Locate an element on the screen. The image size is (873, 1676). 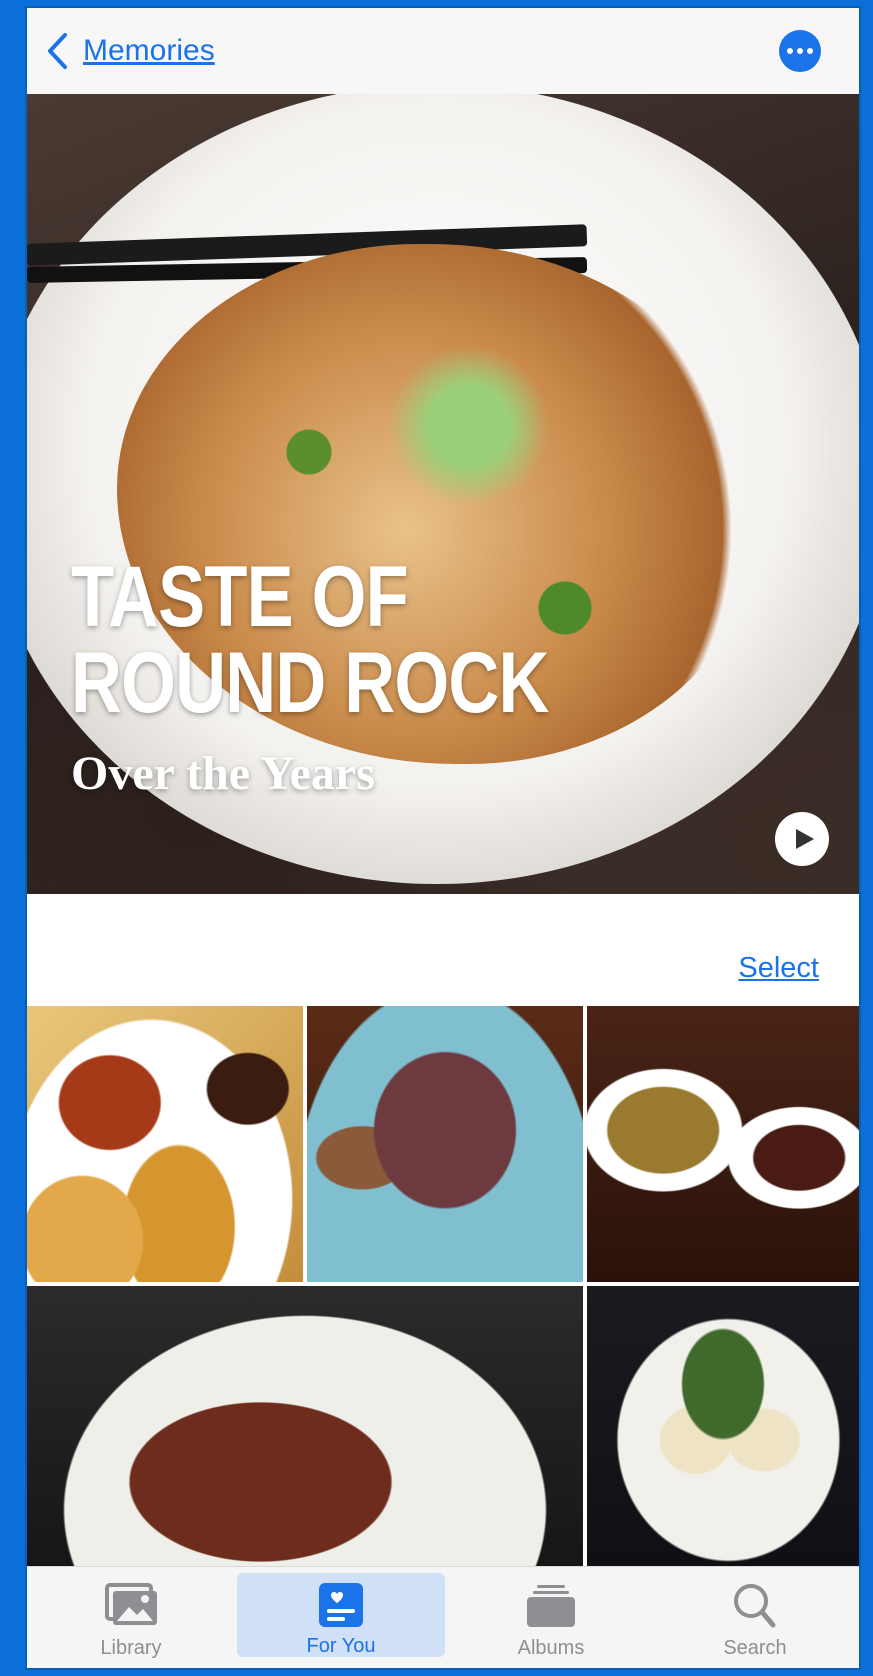
tab-library: Library is located at coordinates (131, 1617).